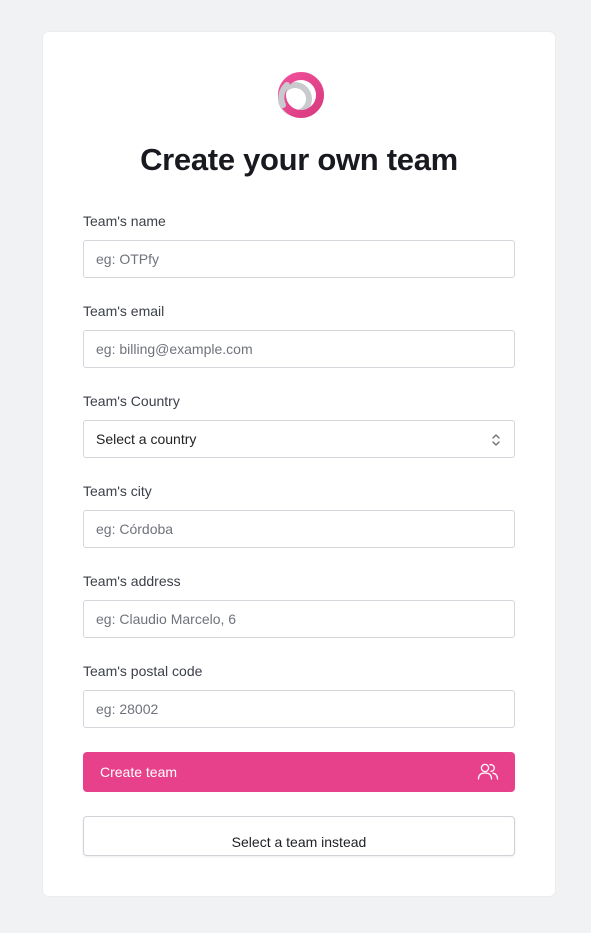  Describe the element at coordinates (488, 771) in the screenshot. I see `team-icon` at that location.